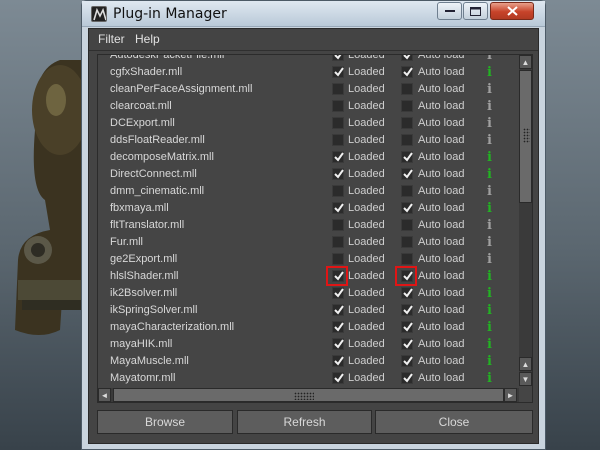 The width and height of the screenshot is (600, 450). I want to click on plugin-row: fltTranslator.mll Loaded Auto load i, so click(307, 225).